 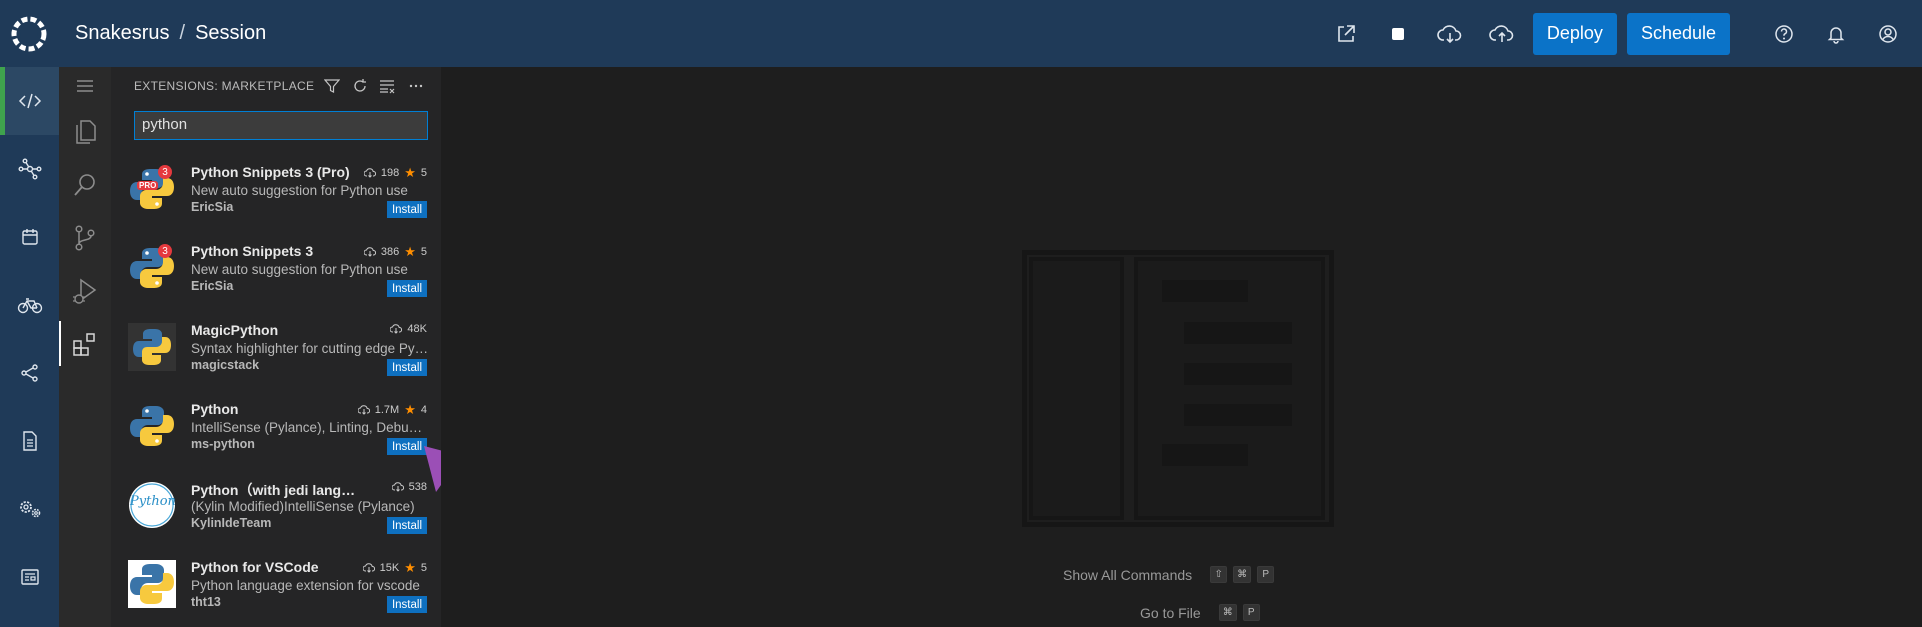 I want to click on app-rail, so click(x=29, y=347).